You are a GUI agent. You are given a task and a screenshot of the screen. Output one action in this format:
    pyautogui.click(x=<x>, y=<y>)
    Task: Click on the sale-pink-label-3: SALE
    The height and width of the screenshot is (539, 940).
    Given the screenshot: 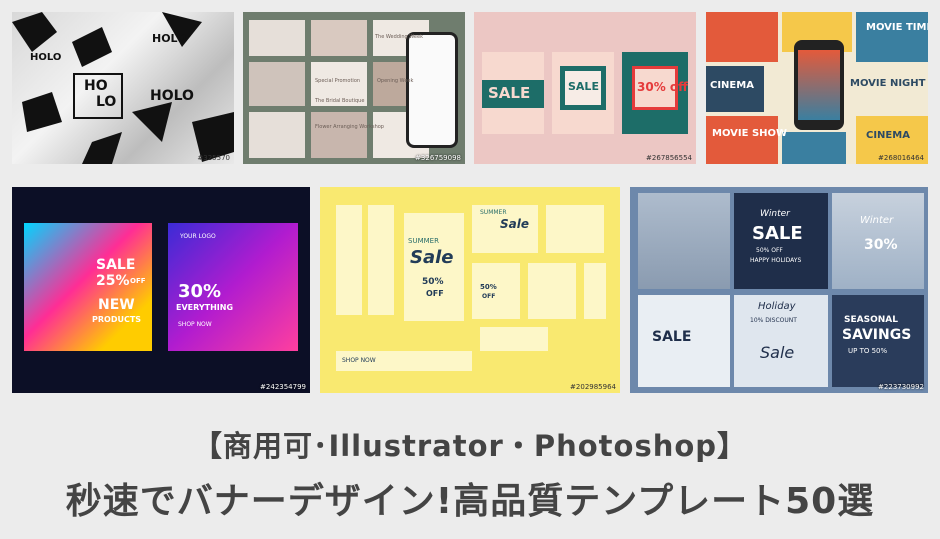 What is the action you would take?
    pyautogui.click(x=583, y=86)
    